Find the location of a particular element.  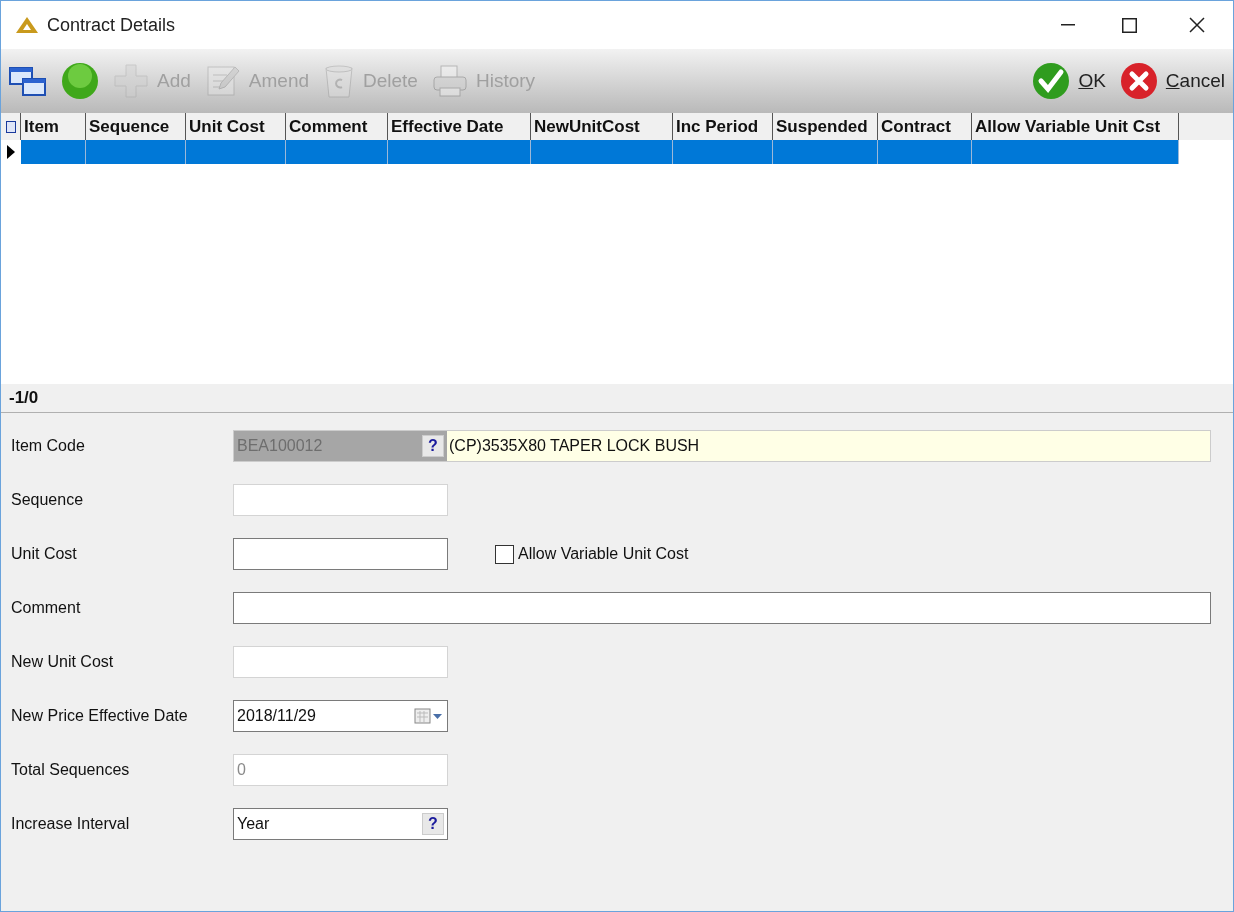

field-label: Item Code is located at coordinates (48, 446).